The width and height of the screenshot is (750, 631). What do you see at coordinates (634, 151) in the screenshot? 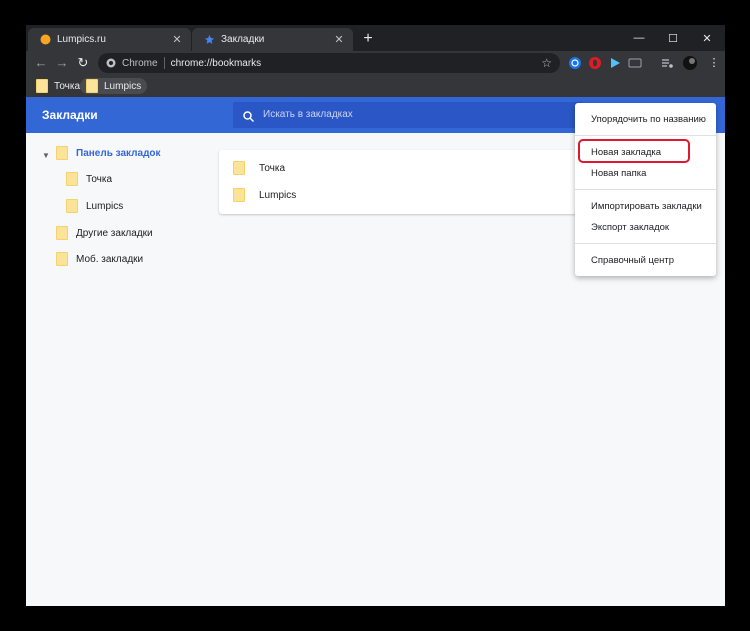
I see `highlight-frame` at bounding box center [634, 151].